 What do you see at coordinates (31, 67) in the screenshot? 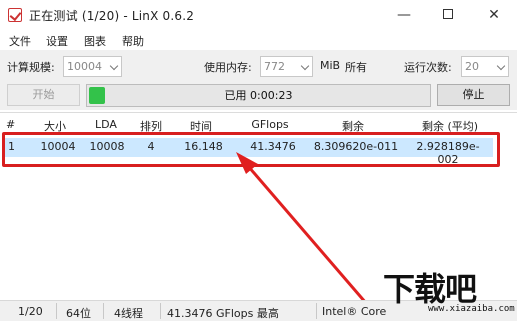
I see `problem-size-label: 计算规模:` at bounding box center [31, 67].